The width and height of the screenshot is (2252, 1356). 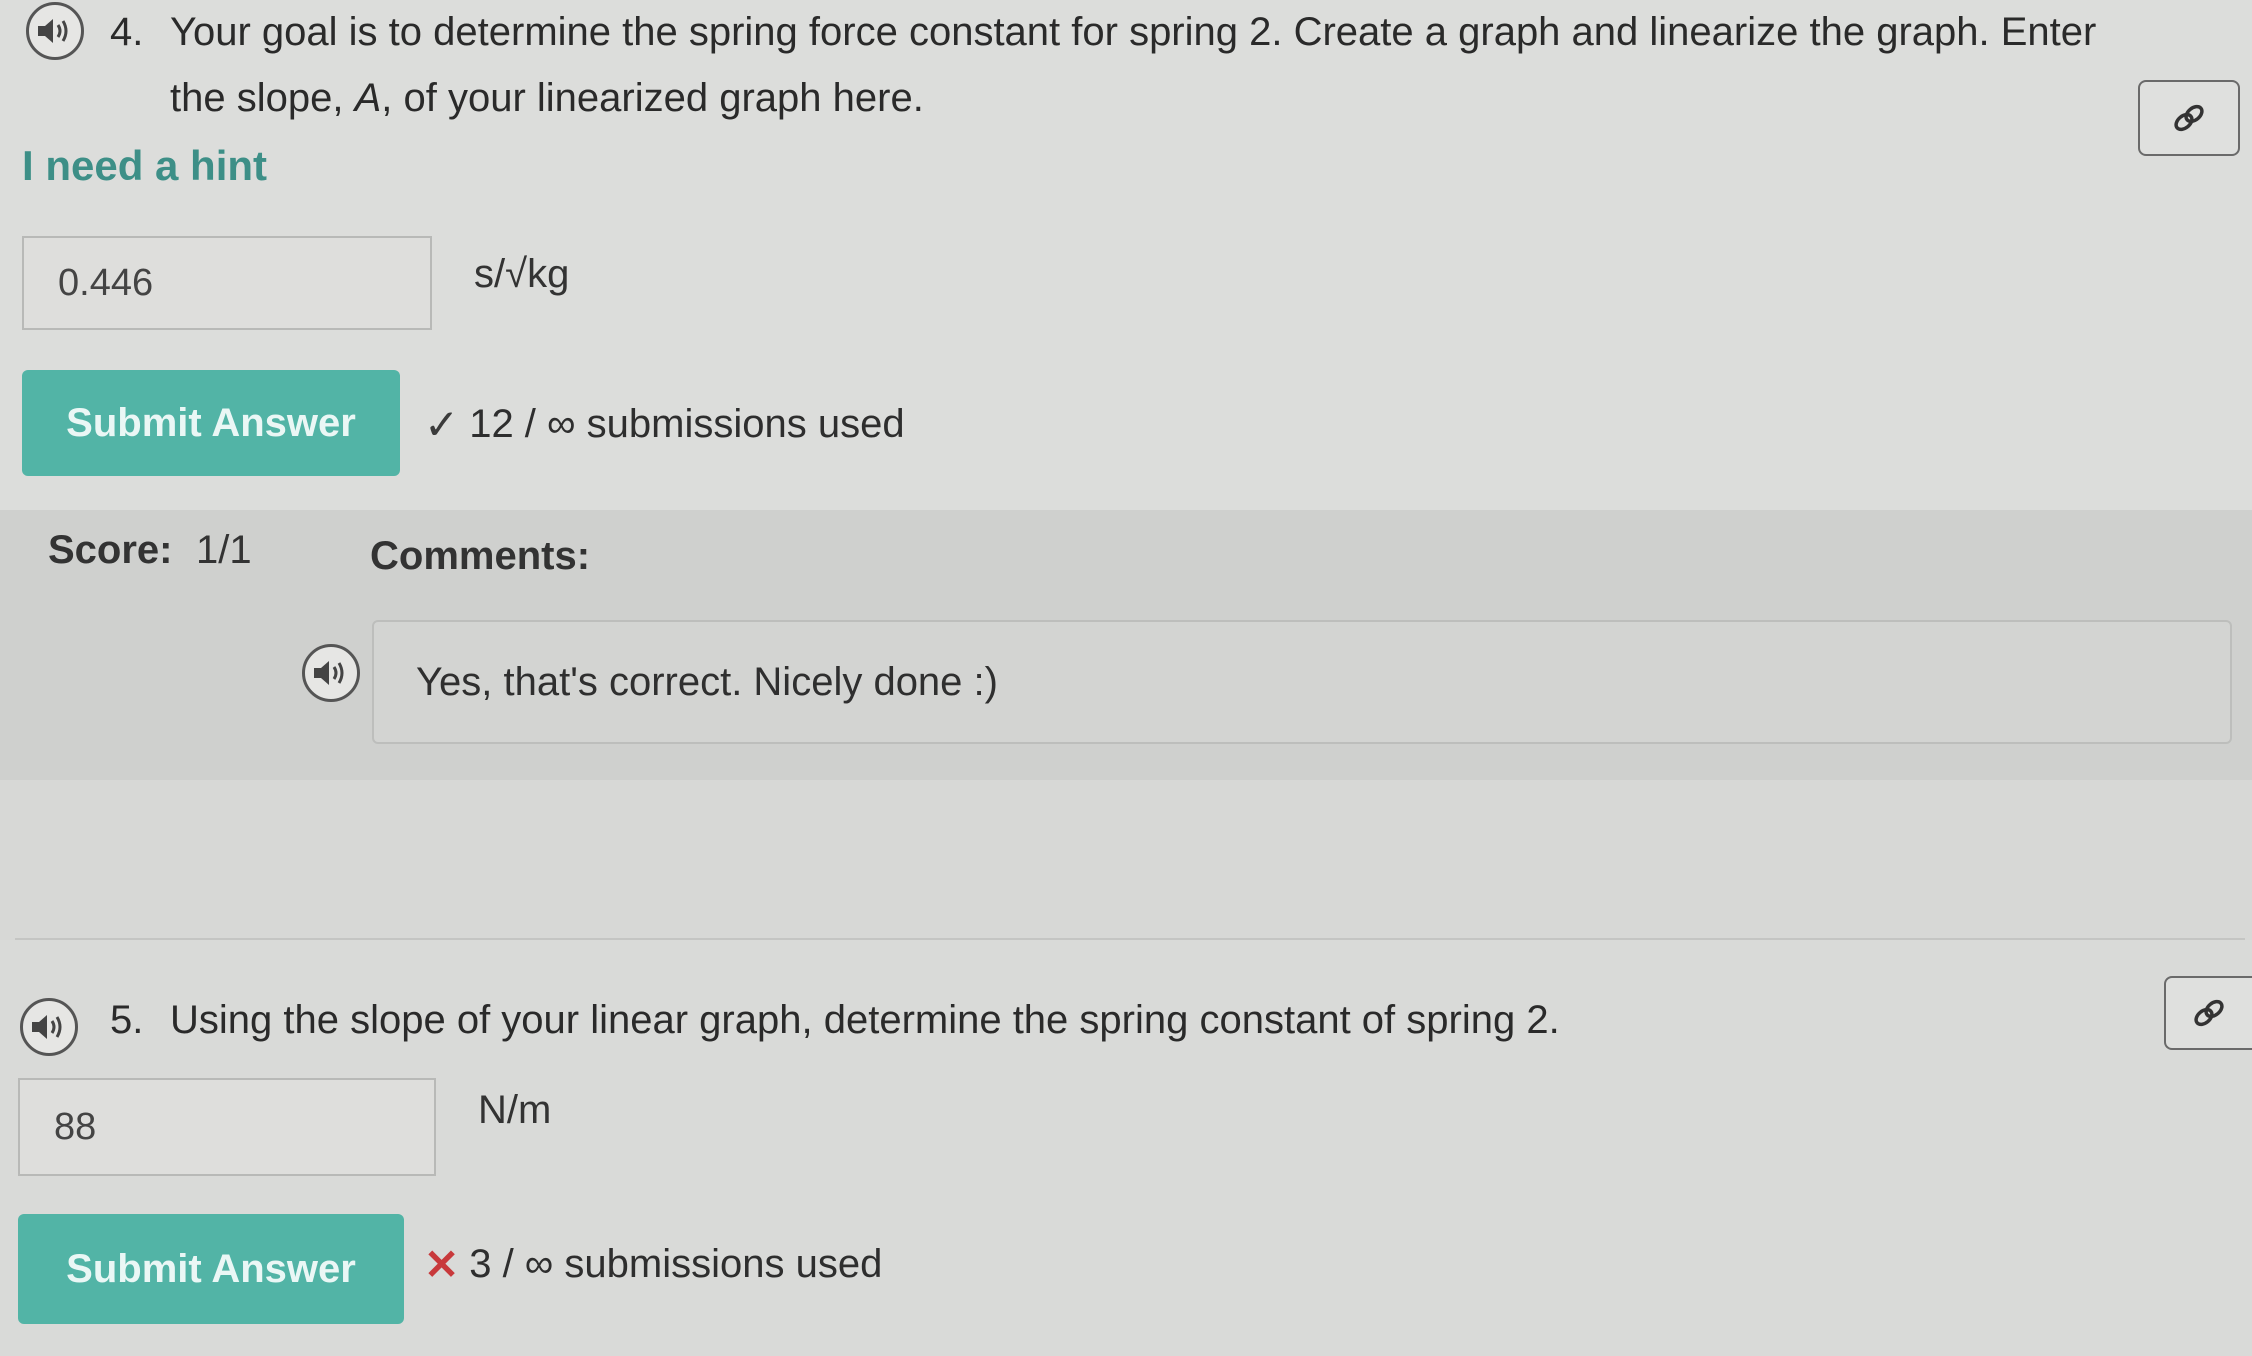 I want to click on question-4-text-prefix: the slope,, so click(x=262, y=98).